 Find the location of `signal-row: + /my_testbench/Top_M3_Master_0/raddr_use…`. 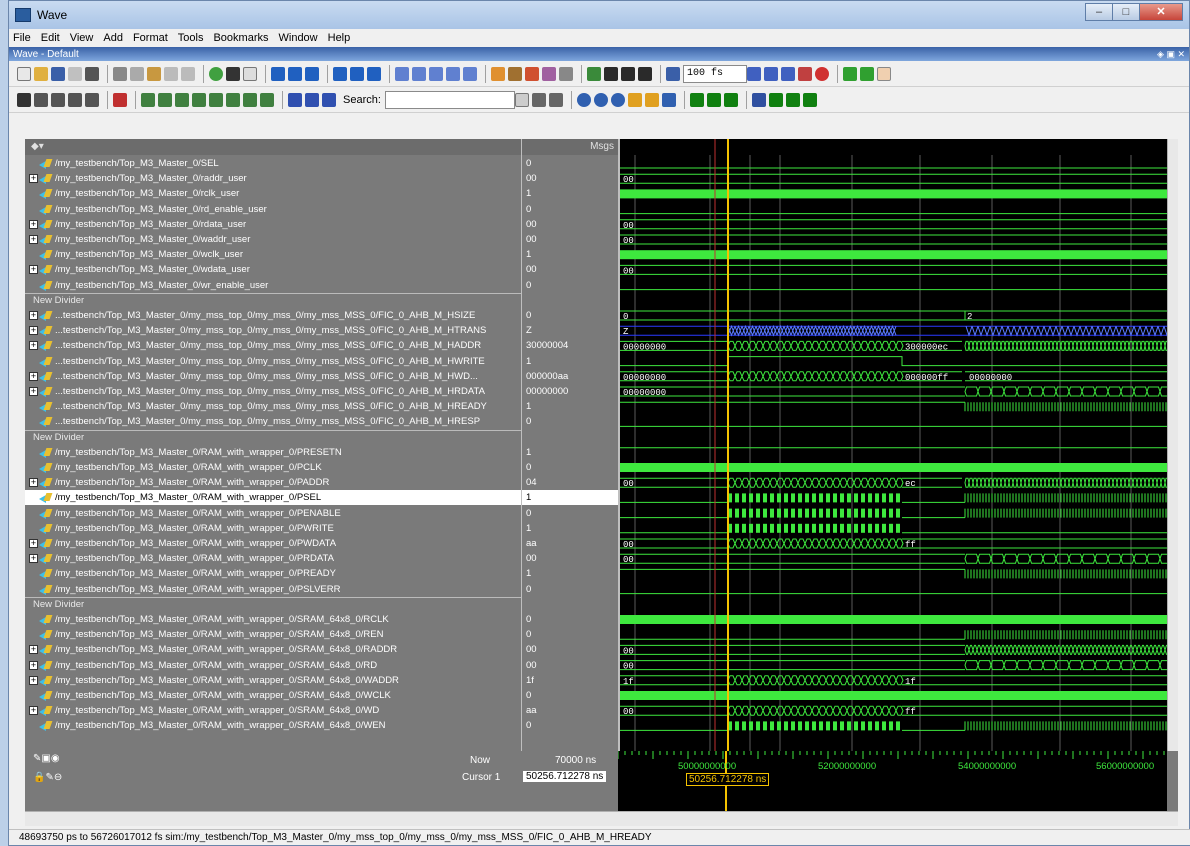

signal-row: + /my_testbench/Top_M3_Master_0/raddr_use… is located at coordinates (273, 178).